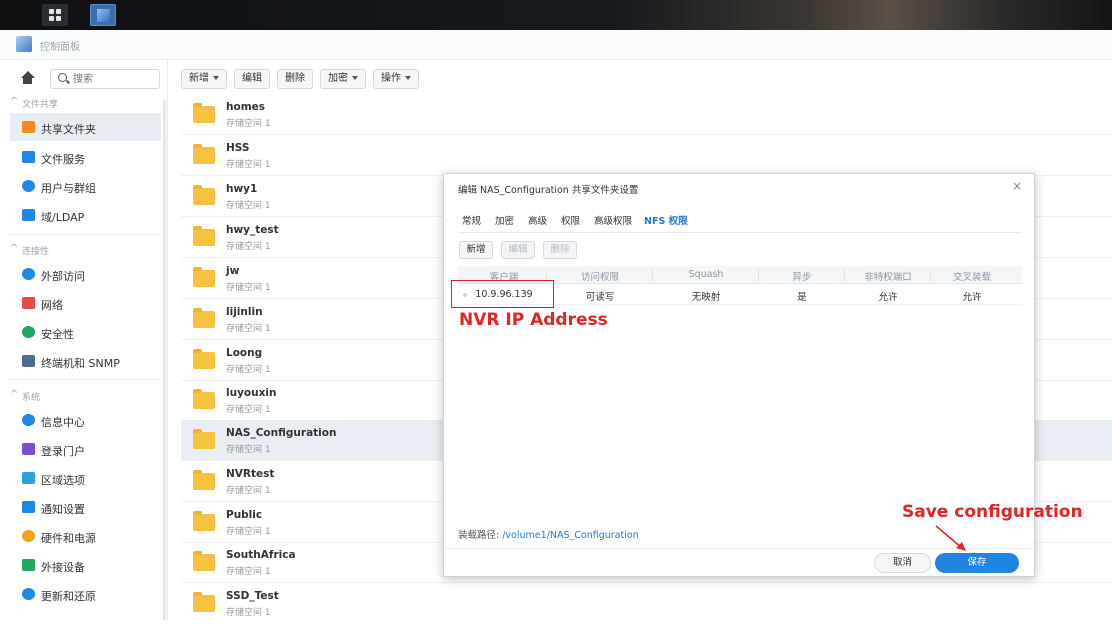  Describe the element at coordinates (85, 449) in the screenshot. I see `sidebar-item-login-portal: 登录门户` at that location.